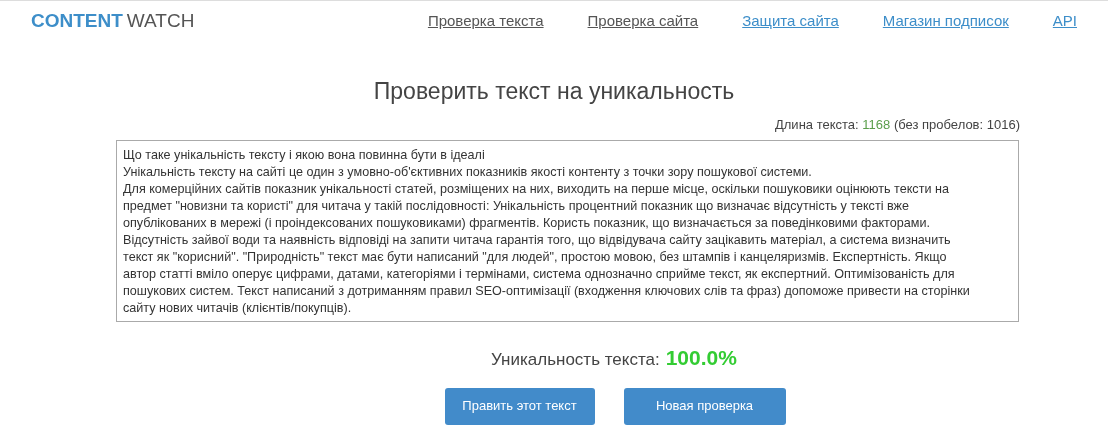  Describe the element at coordinates (945, 21) in the screenshot. I see `nav-link: Магазин подписок` at that location.